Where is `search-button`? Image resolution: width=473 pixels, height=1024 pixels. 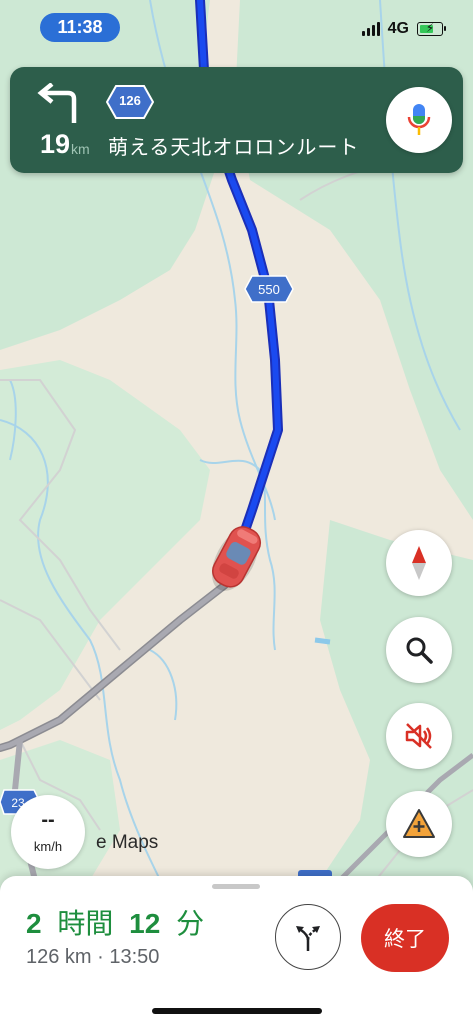
search-button is located at coordinates (419, 650).